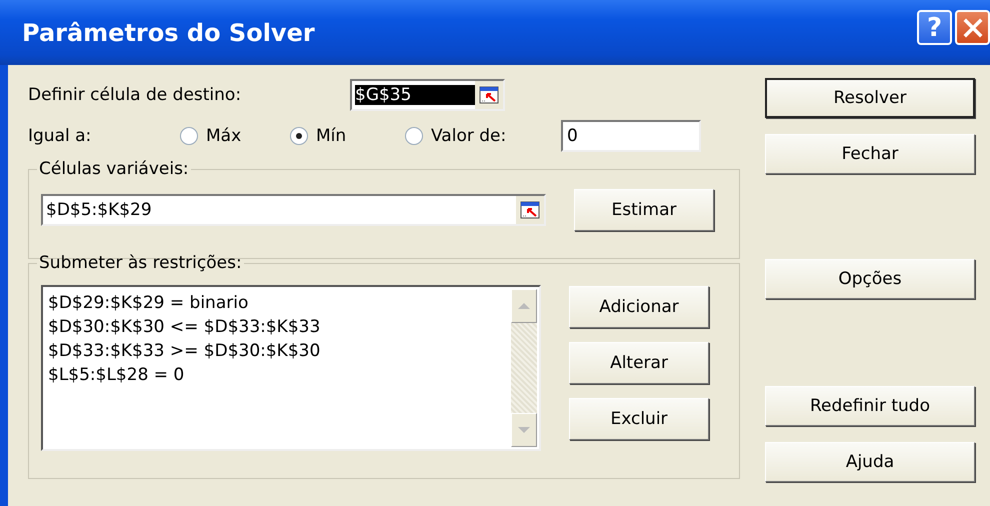  Describe the element at coordinates (631, 136) in the screenshot. I see `value-field: 0` at that location.